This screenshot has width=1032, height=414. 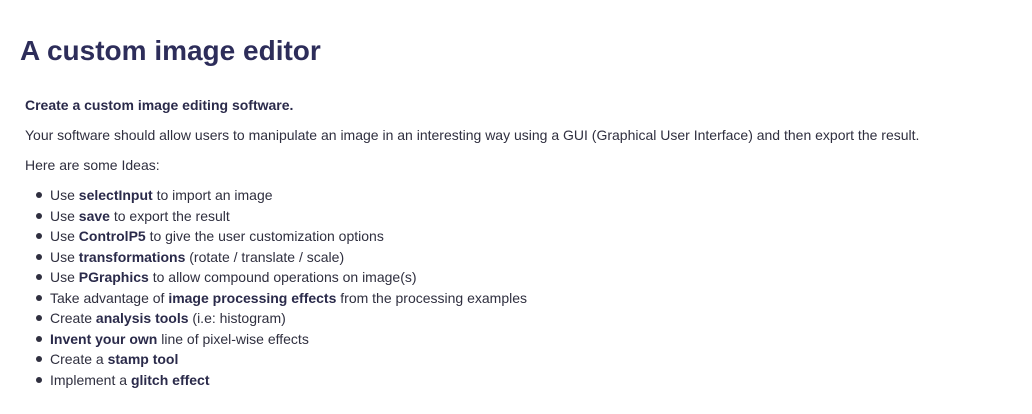 I want to click on list-item: Create analysis tools (i.e: histogram), so click(x=276, y=319).